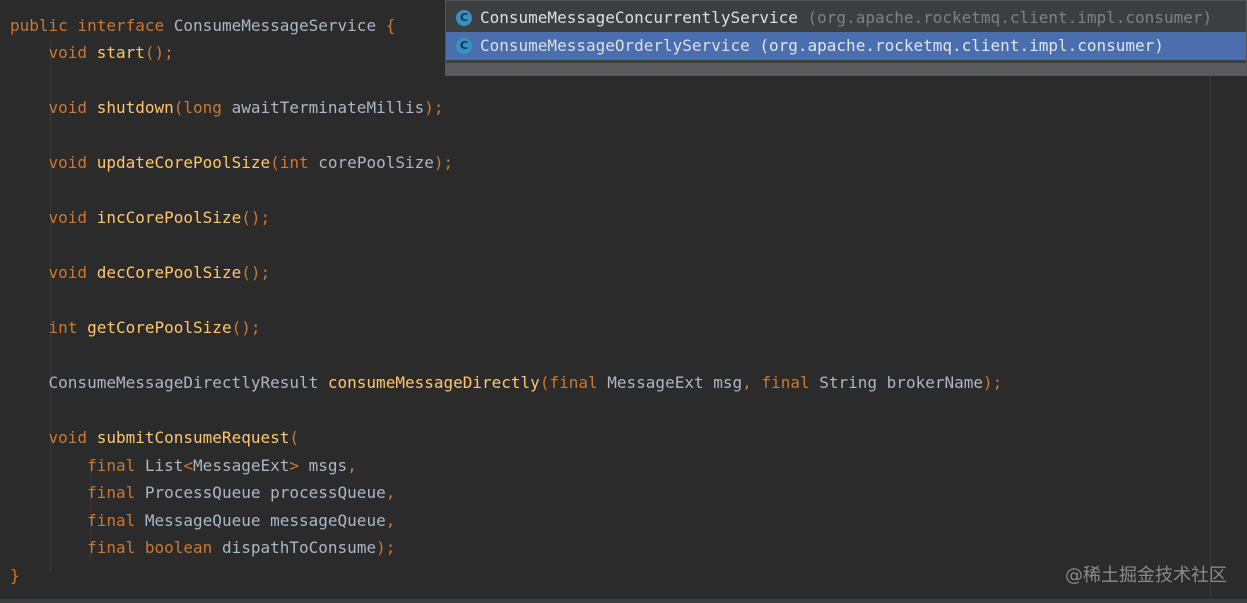  What do you see at coordinates (275, 25) in the screenshot?
I see `interface-name: ConsumeMessageService` at bounding box center [275, 25].